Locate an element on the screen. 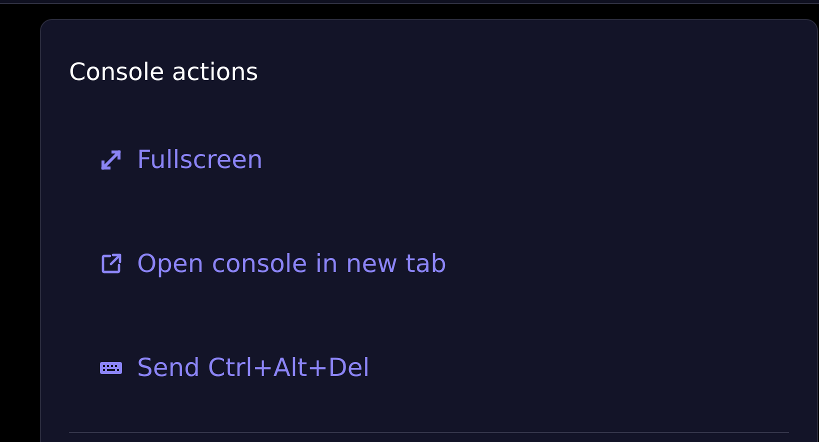  action-link: Fullscreen is located at coordinates (181, 160).